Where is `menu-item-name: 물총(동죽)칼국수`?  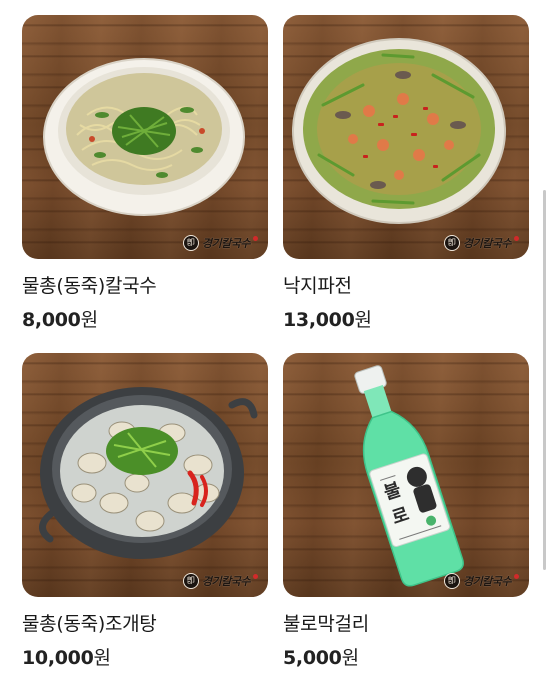 menu-item-name: 물총(동죽)칼국수 is located at coordinates (145, 286).